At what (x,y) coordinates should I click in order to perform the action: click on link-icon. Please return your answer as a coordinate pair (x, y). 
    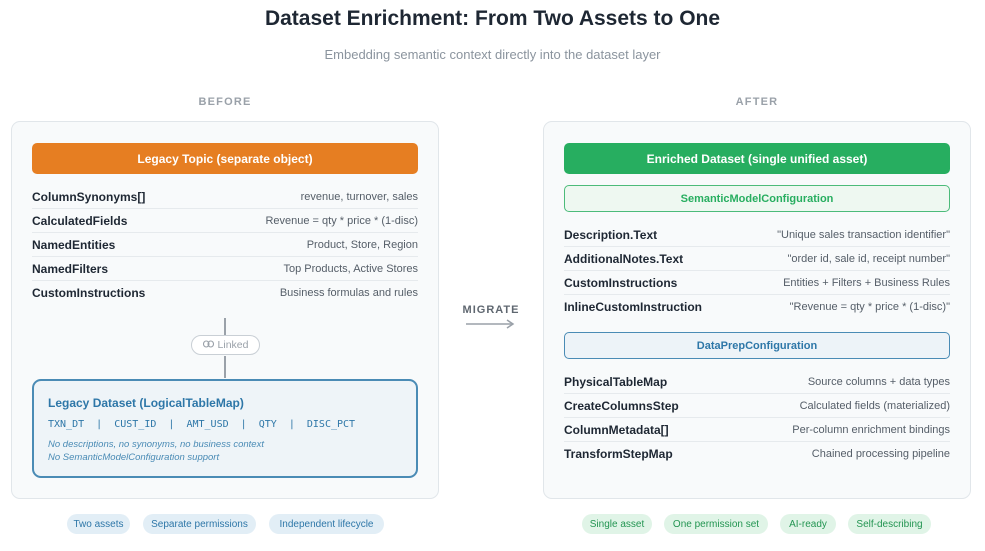
    Looking at the image, I should click on (208, 345).